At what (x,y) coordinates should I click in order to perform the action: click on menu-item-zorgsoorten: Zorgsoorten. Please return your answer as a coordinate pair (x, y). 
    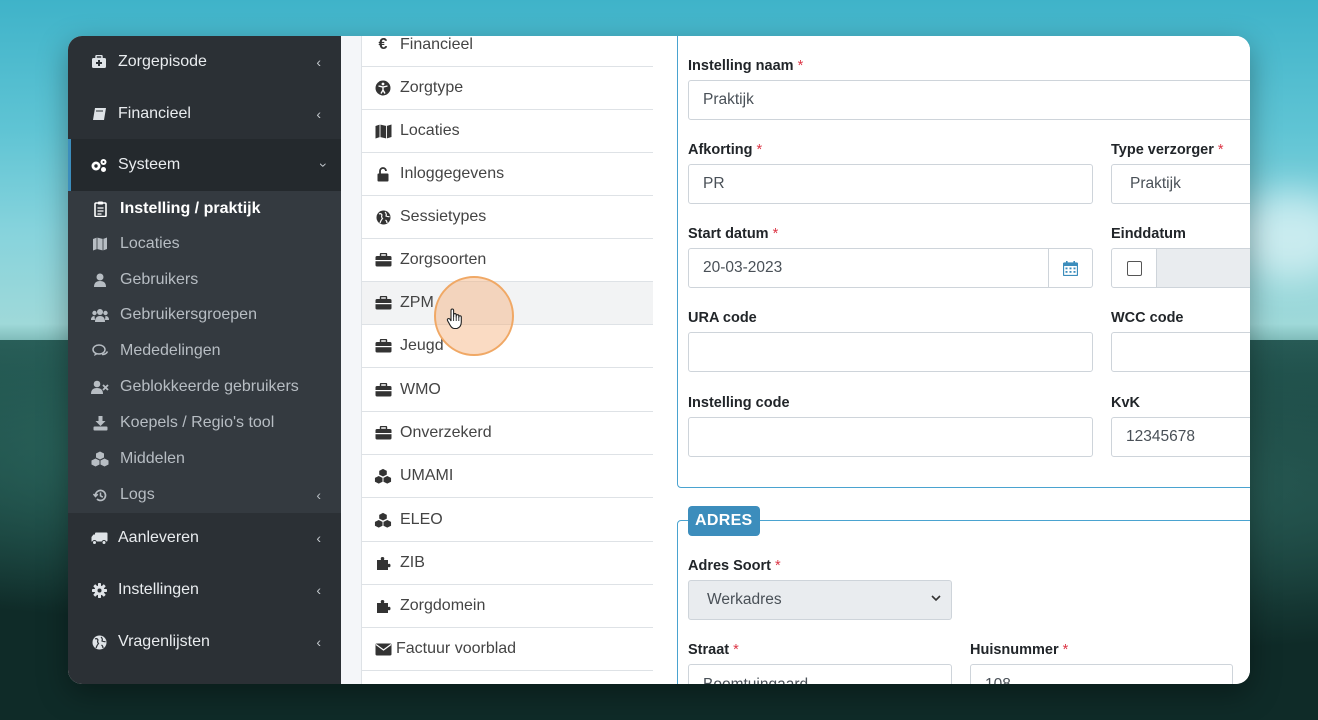
    Looking at the image, I should click on (508, 260).